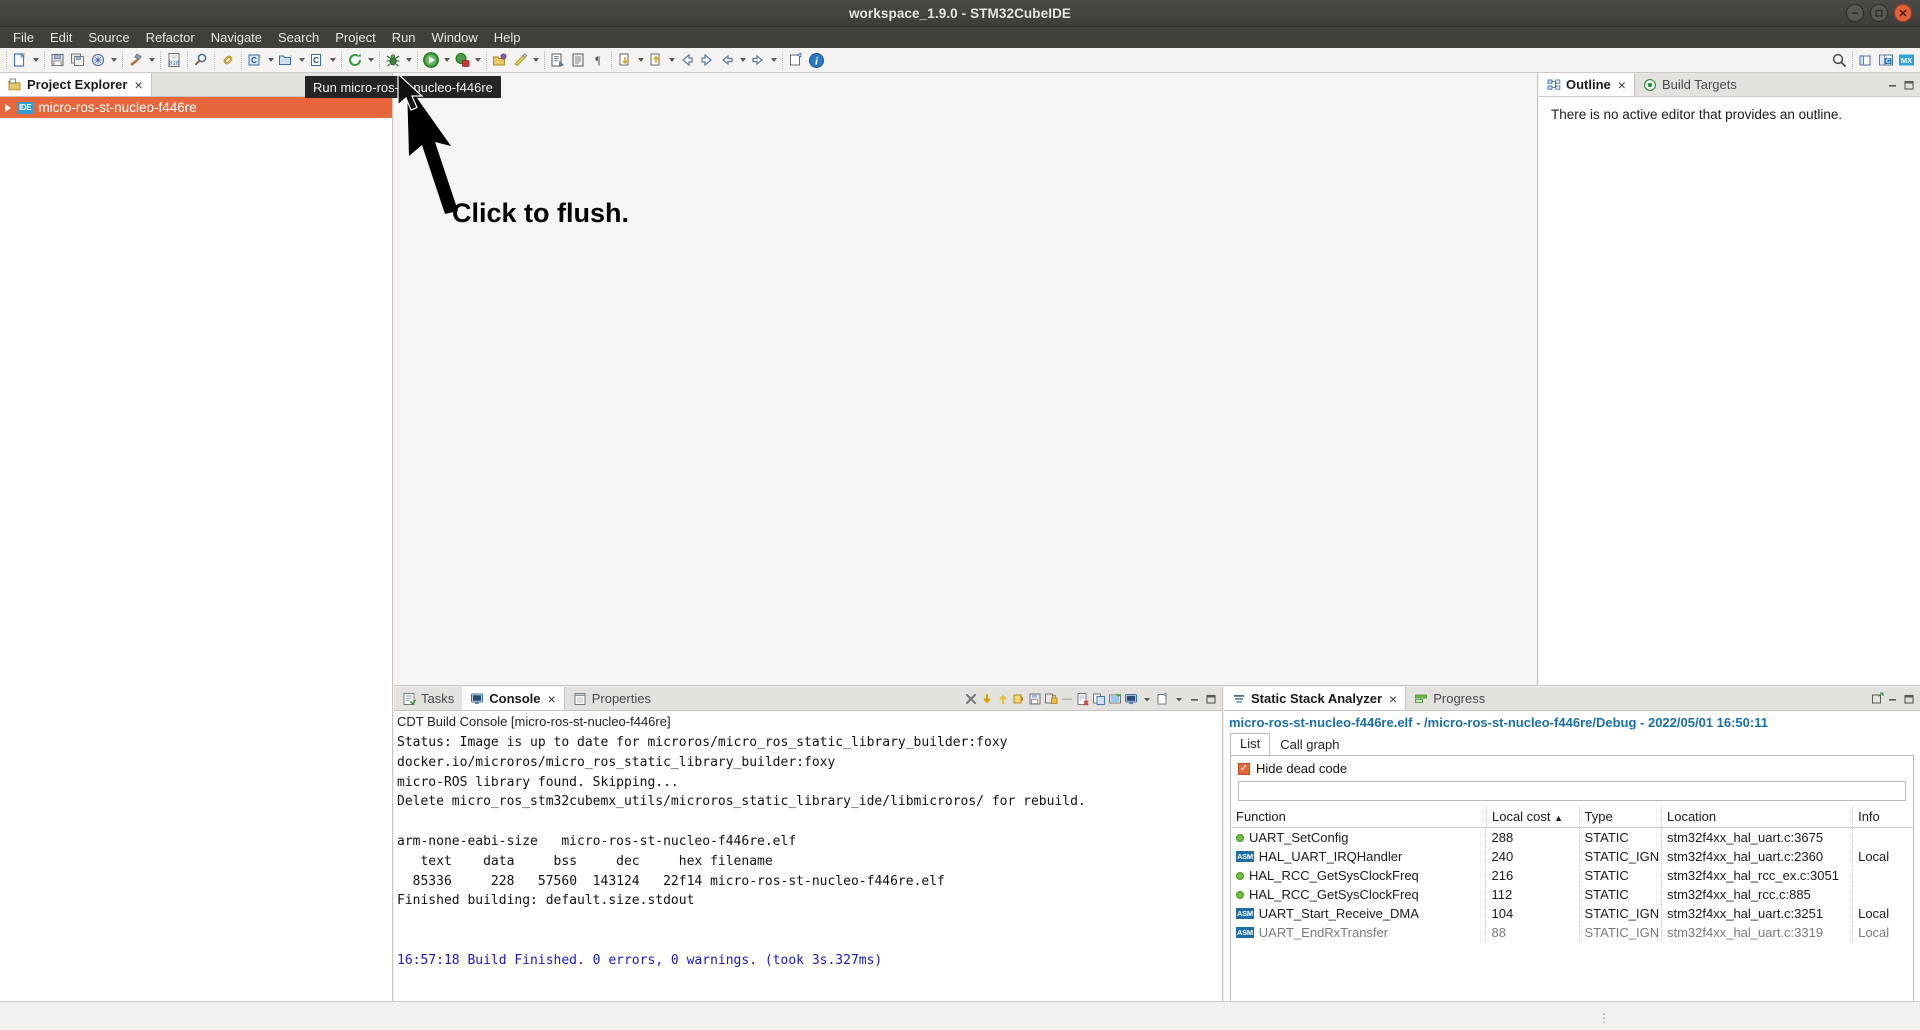 This screenshot has height=1030, width=1920. What do you see at coordinates (1083, 699) in the screenshot?
I see `remove-console-icon` at bounding box center [1083, 699].